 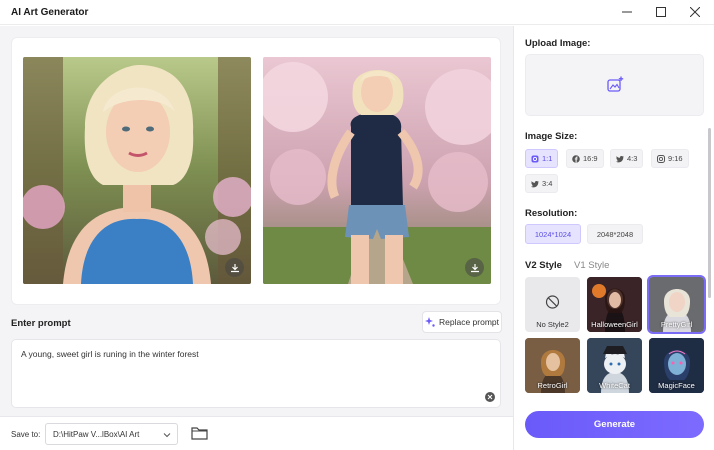 What do you see at coordinates (709, 213) in the screenshot?
I see `panel-scrollbar` at bounding box center [709, 213].